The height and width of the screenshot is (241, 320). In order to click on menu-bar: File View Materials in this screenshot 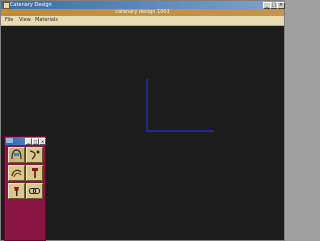, I will do `click(142, 21)`.